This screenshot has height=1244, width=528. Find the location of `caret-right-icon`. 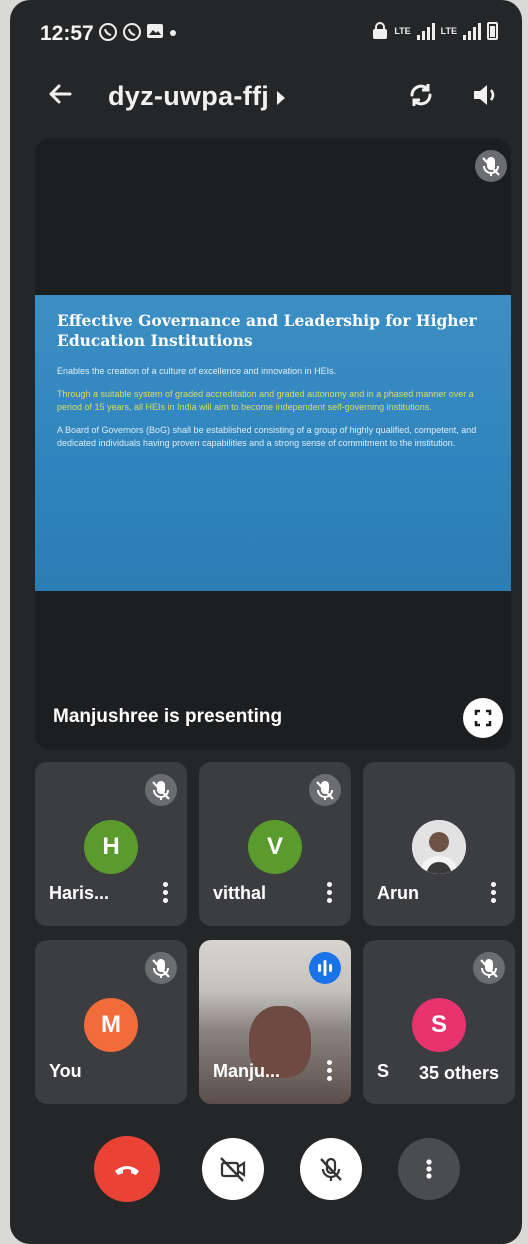

caret-right-icon is located at coordinates (281, 97).